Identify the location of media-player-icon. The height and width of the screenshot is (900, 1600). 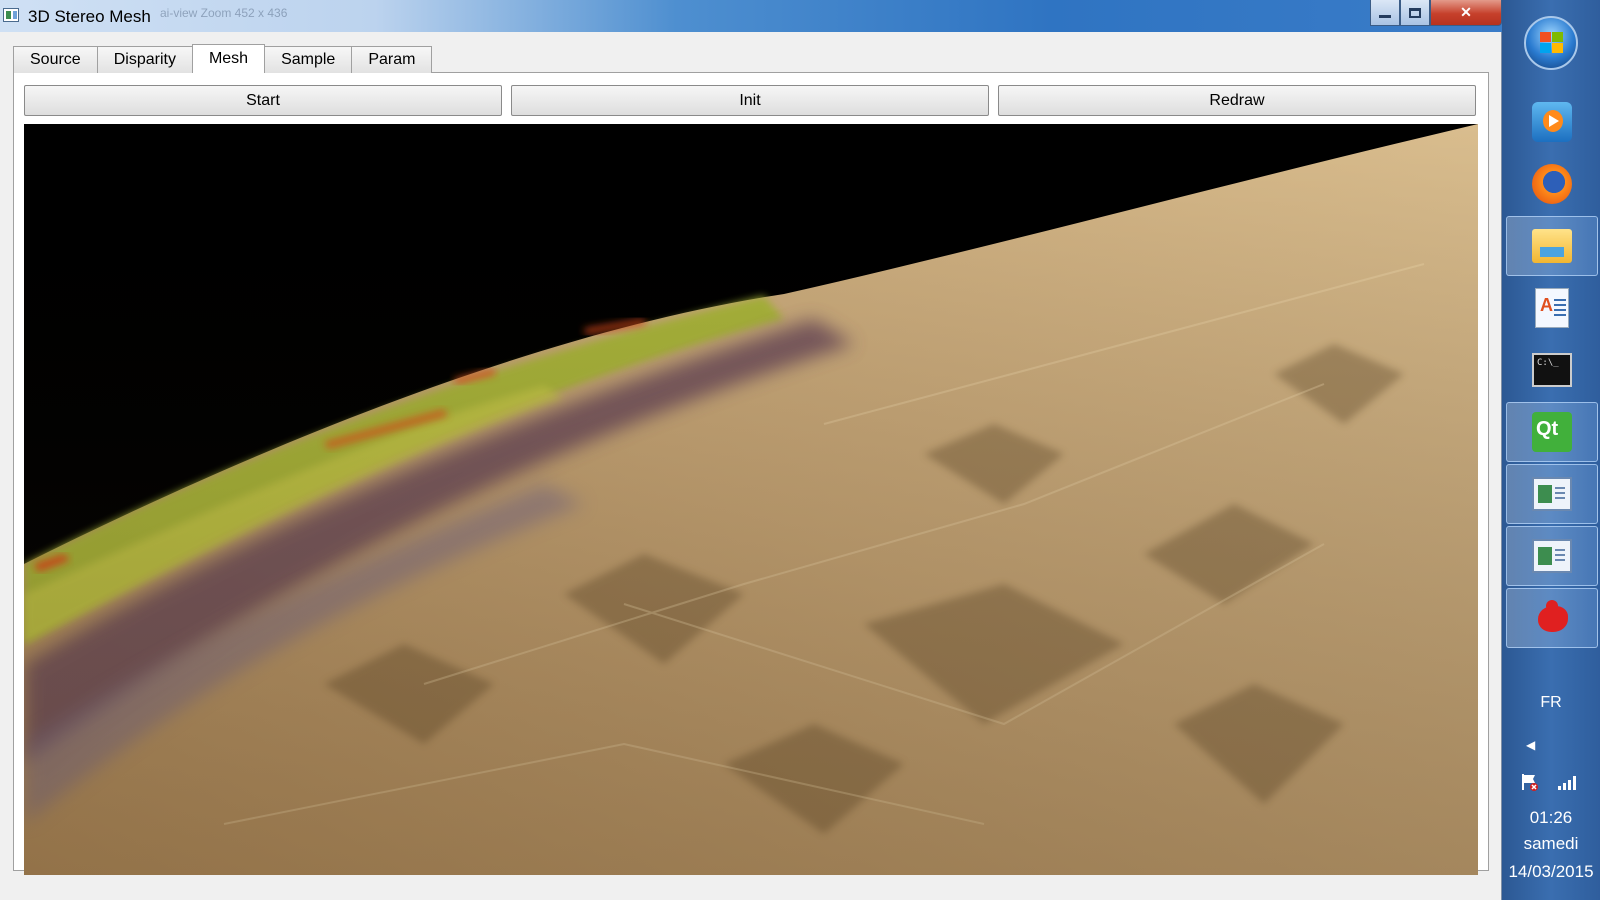
(1552, 122).